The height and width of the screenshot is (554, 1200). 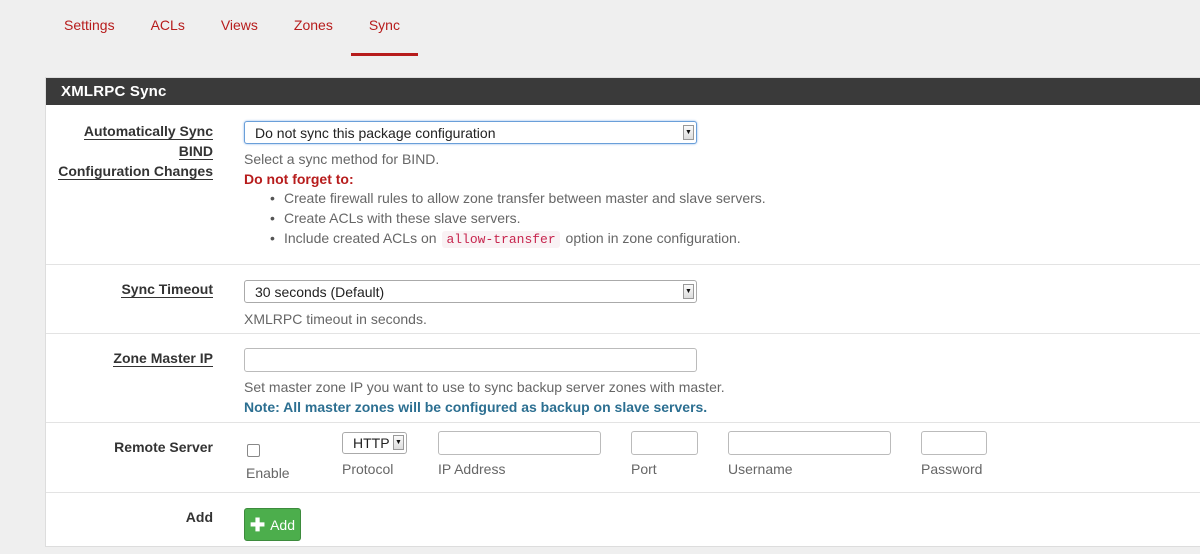 What do you see at coordinates (664, 443) in the screenshot?
I see `port-input` at bounding box center [664, 443].